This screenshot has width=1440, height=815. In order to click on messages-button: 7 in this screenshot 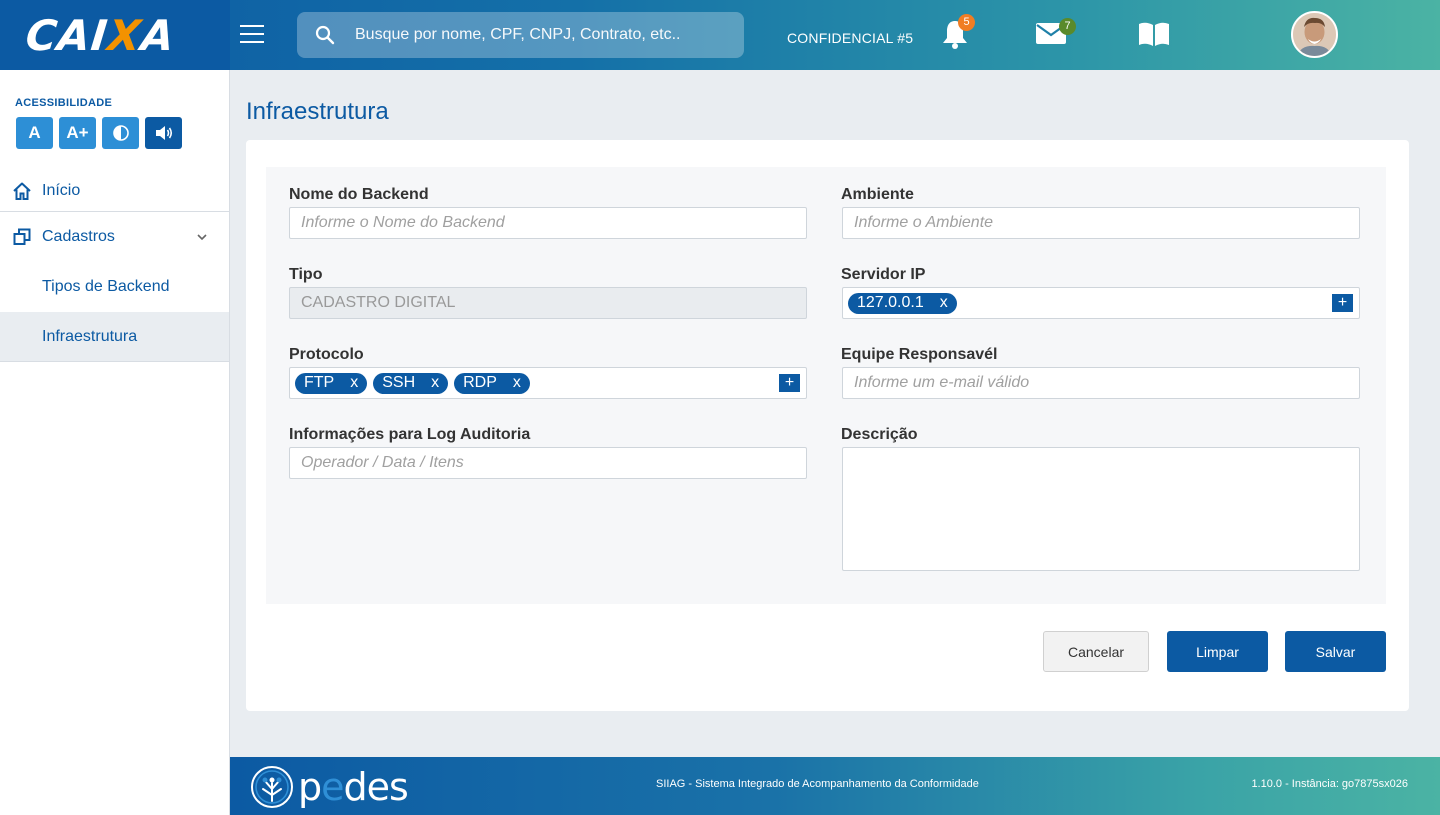, I will do `click(1055, 34)`.